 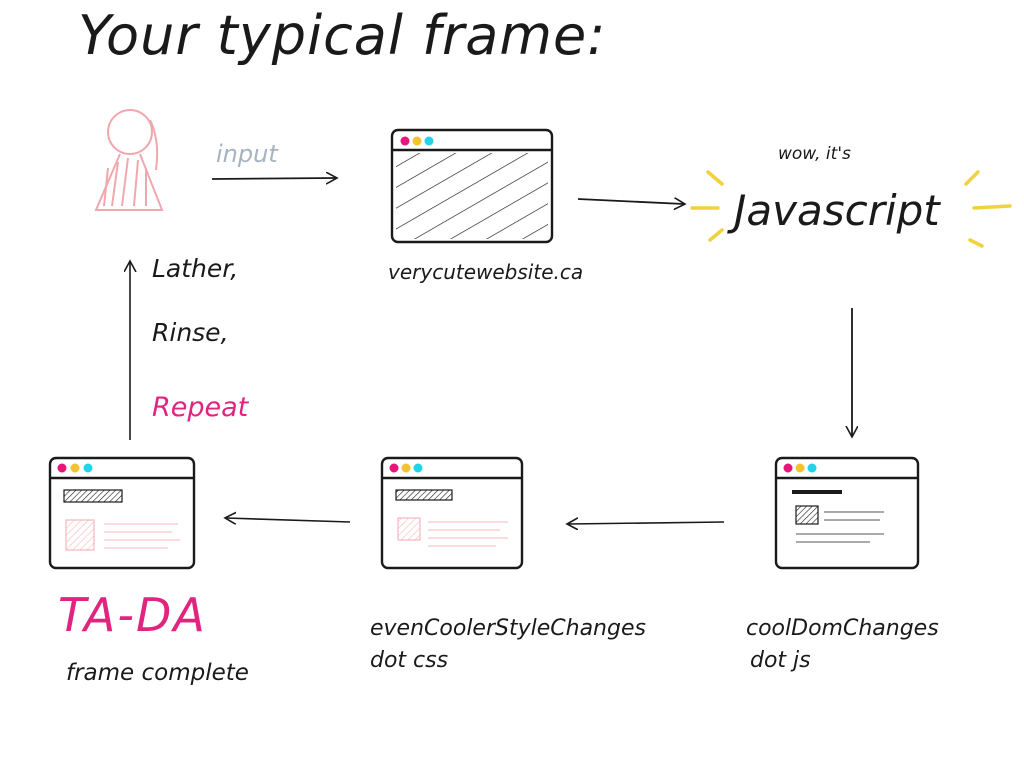 I want to click on loop-rinse: Rinse,, so click(x=190, y=332).